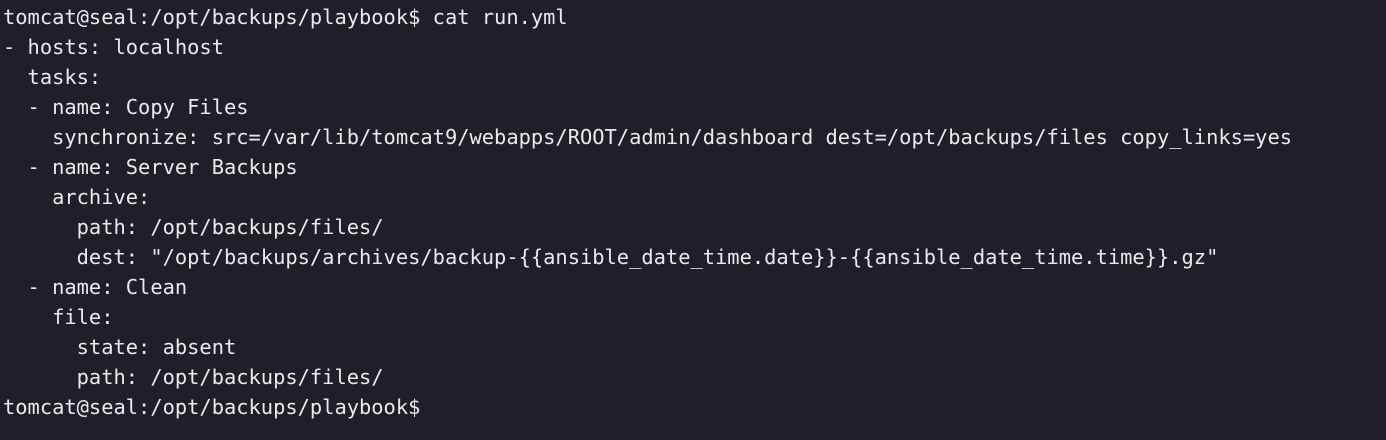  What do you see at coordinates (52, 77) in the screenshot?
I see `output-line: tasks:` at bounding box center [52, 77].